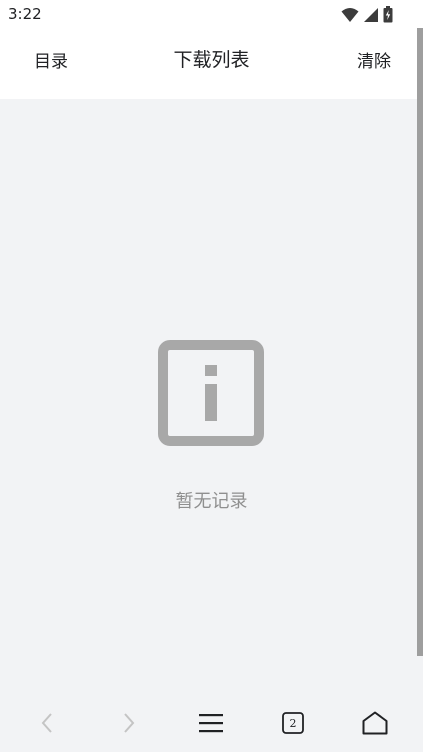 This screenshot has width=423, height=752. I want to click on bottom-toolbar: 2, so click(211, 723).